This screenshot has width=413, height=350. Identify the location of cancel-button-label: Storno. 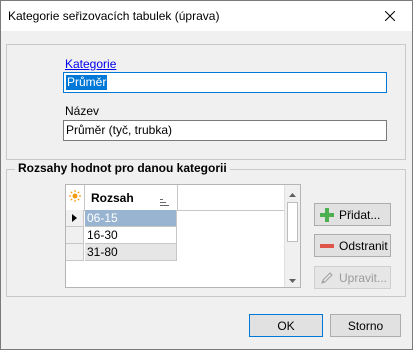
(365, 325).